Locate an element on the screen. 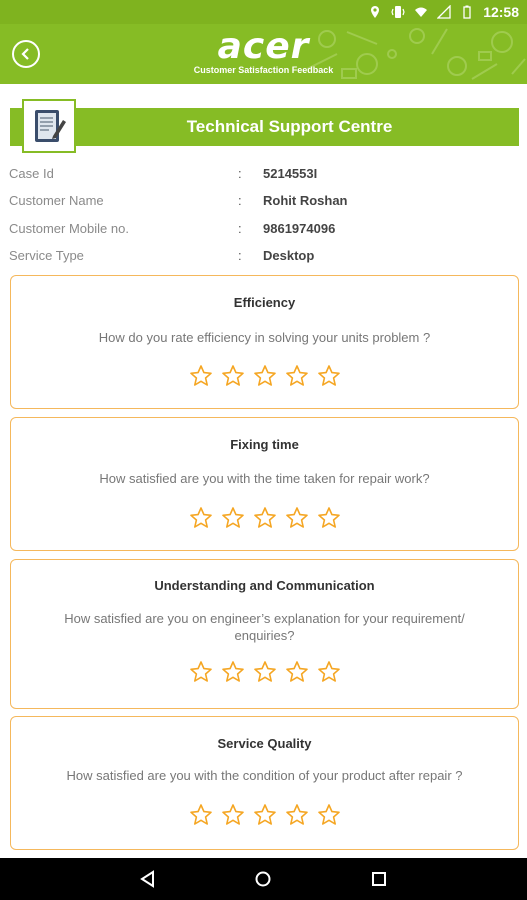 The height and width of the screenshot is (900, 527). info-row-customer-name: Customer Name : Rohit Roshan is located at coordinates (259, 200).